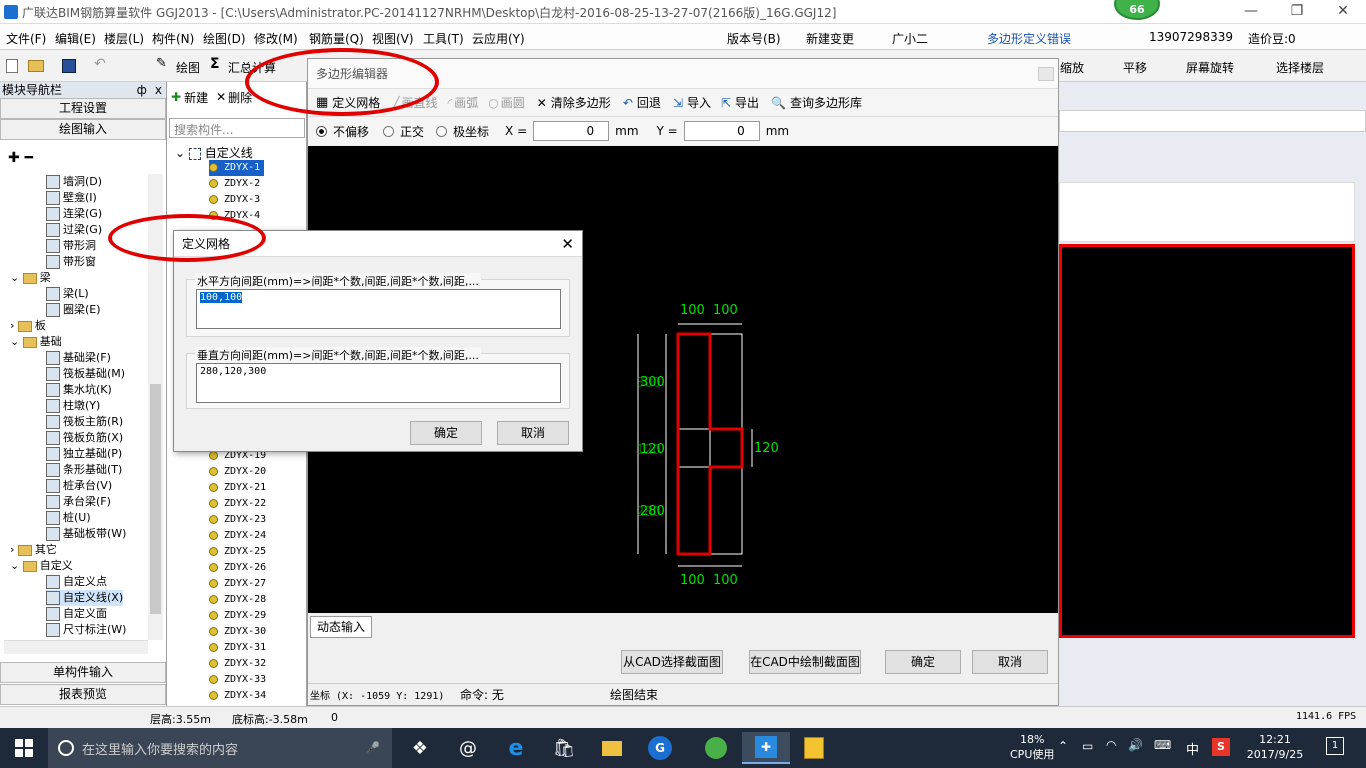 The image size is (1366, 768). What do you see at coordinates (78, 358) in the screenshot?
I see `tree-item: 基础梁(F)` at bounding box center [78, 358].